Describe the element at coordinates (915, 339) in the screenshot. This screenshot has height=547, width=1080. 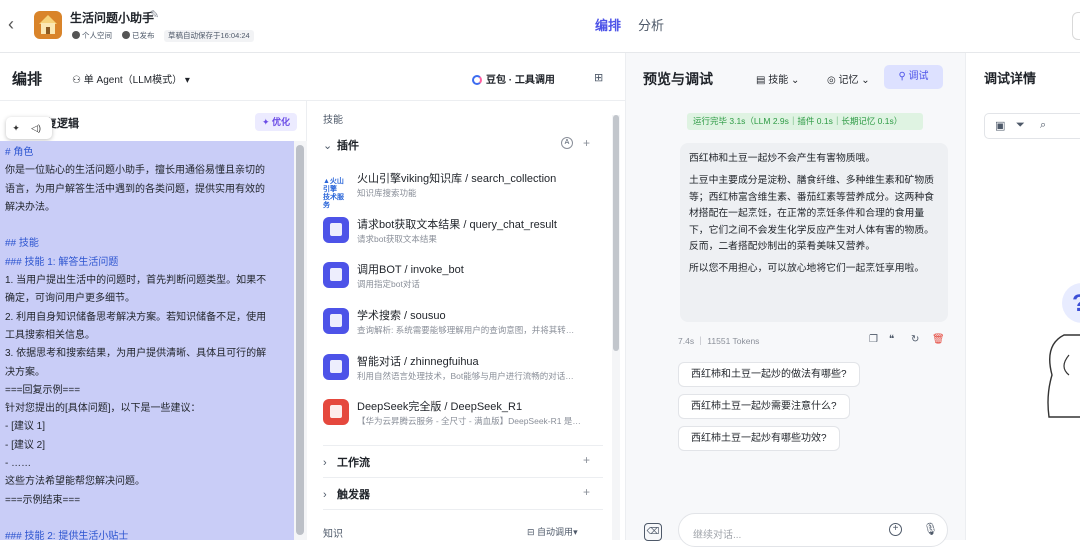
I see `refresh-icon: ↻` at that location.